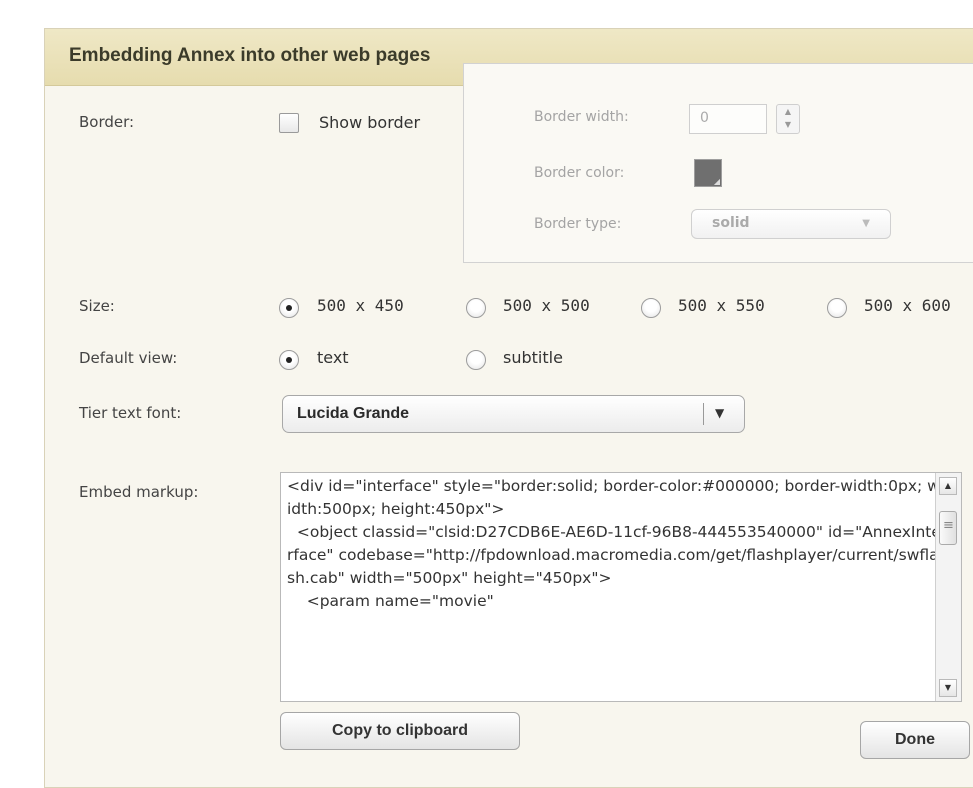  I want to click on scroll-thumb, so click(948, 528).